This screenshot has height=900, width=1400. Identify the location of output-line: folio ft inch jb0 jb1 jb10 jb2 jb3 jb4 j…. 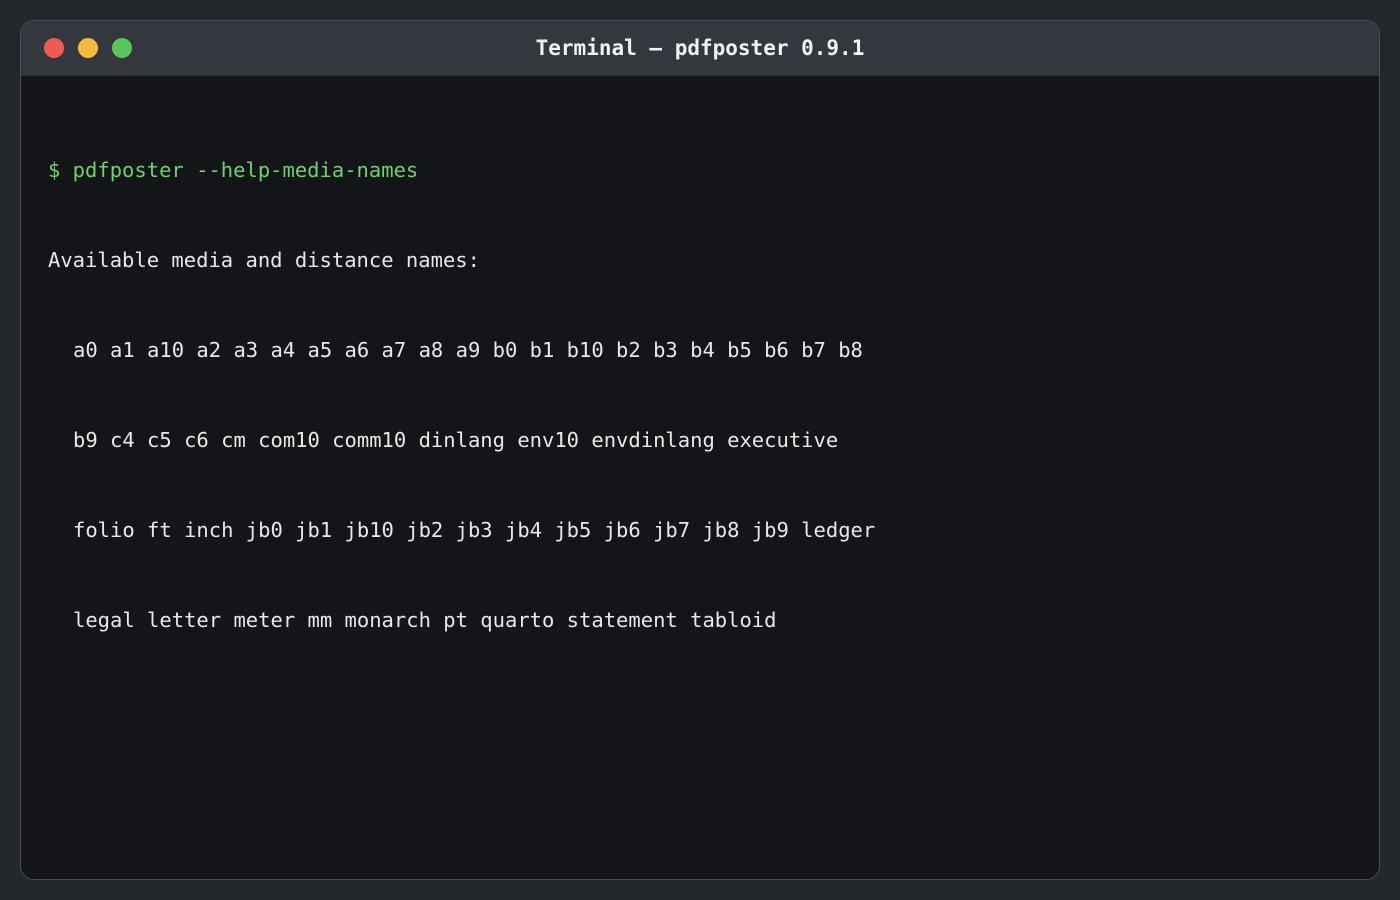
(474, 530).